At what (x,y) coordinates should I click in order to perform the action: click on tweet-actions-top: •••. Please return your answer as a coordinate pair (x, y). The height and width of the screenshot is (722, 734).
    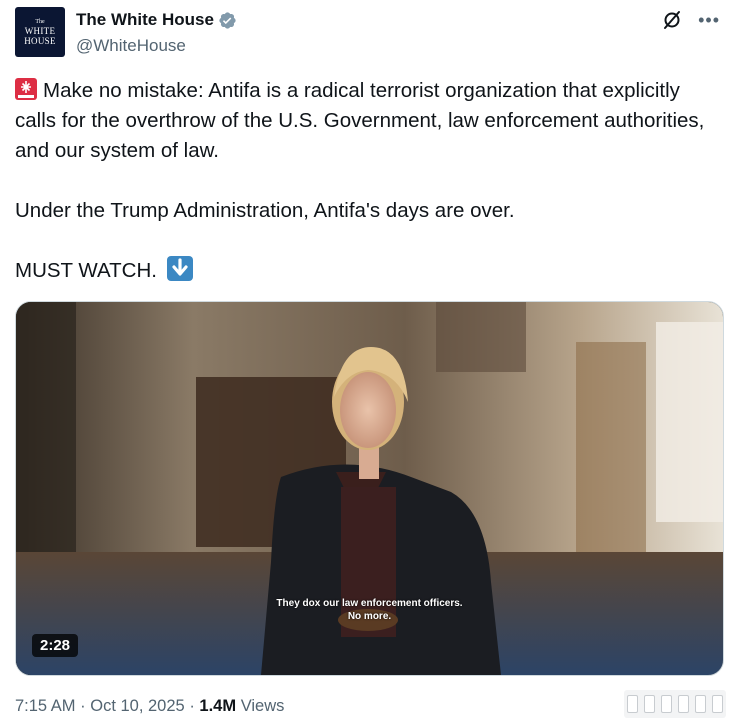
    Looking at the image, I should click on (691, 20).